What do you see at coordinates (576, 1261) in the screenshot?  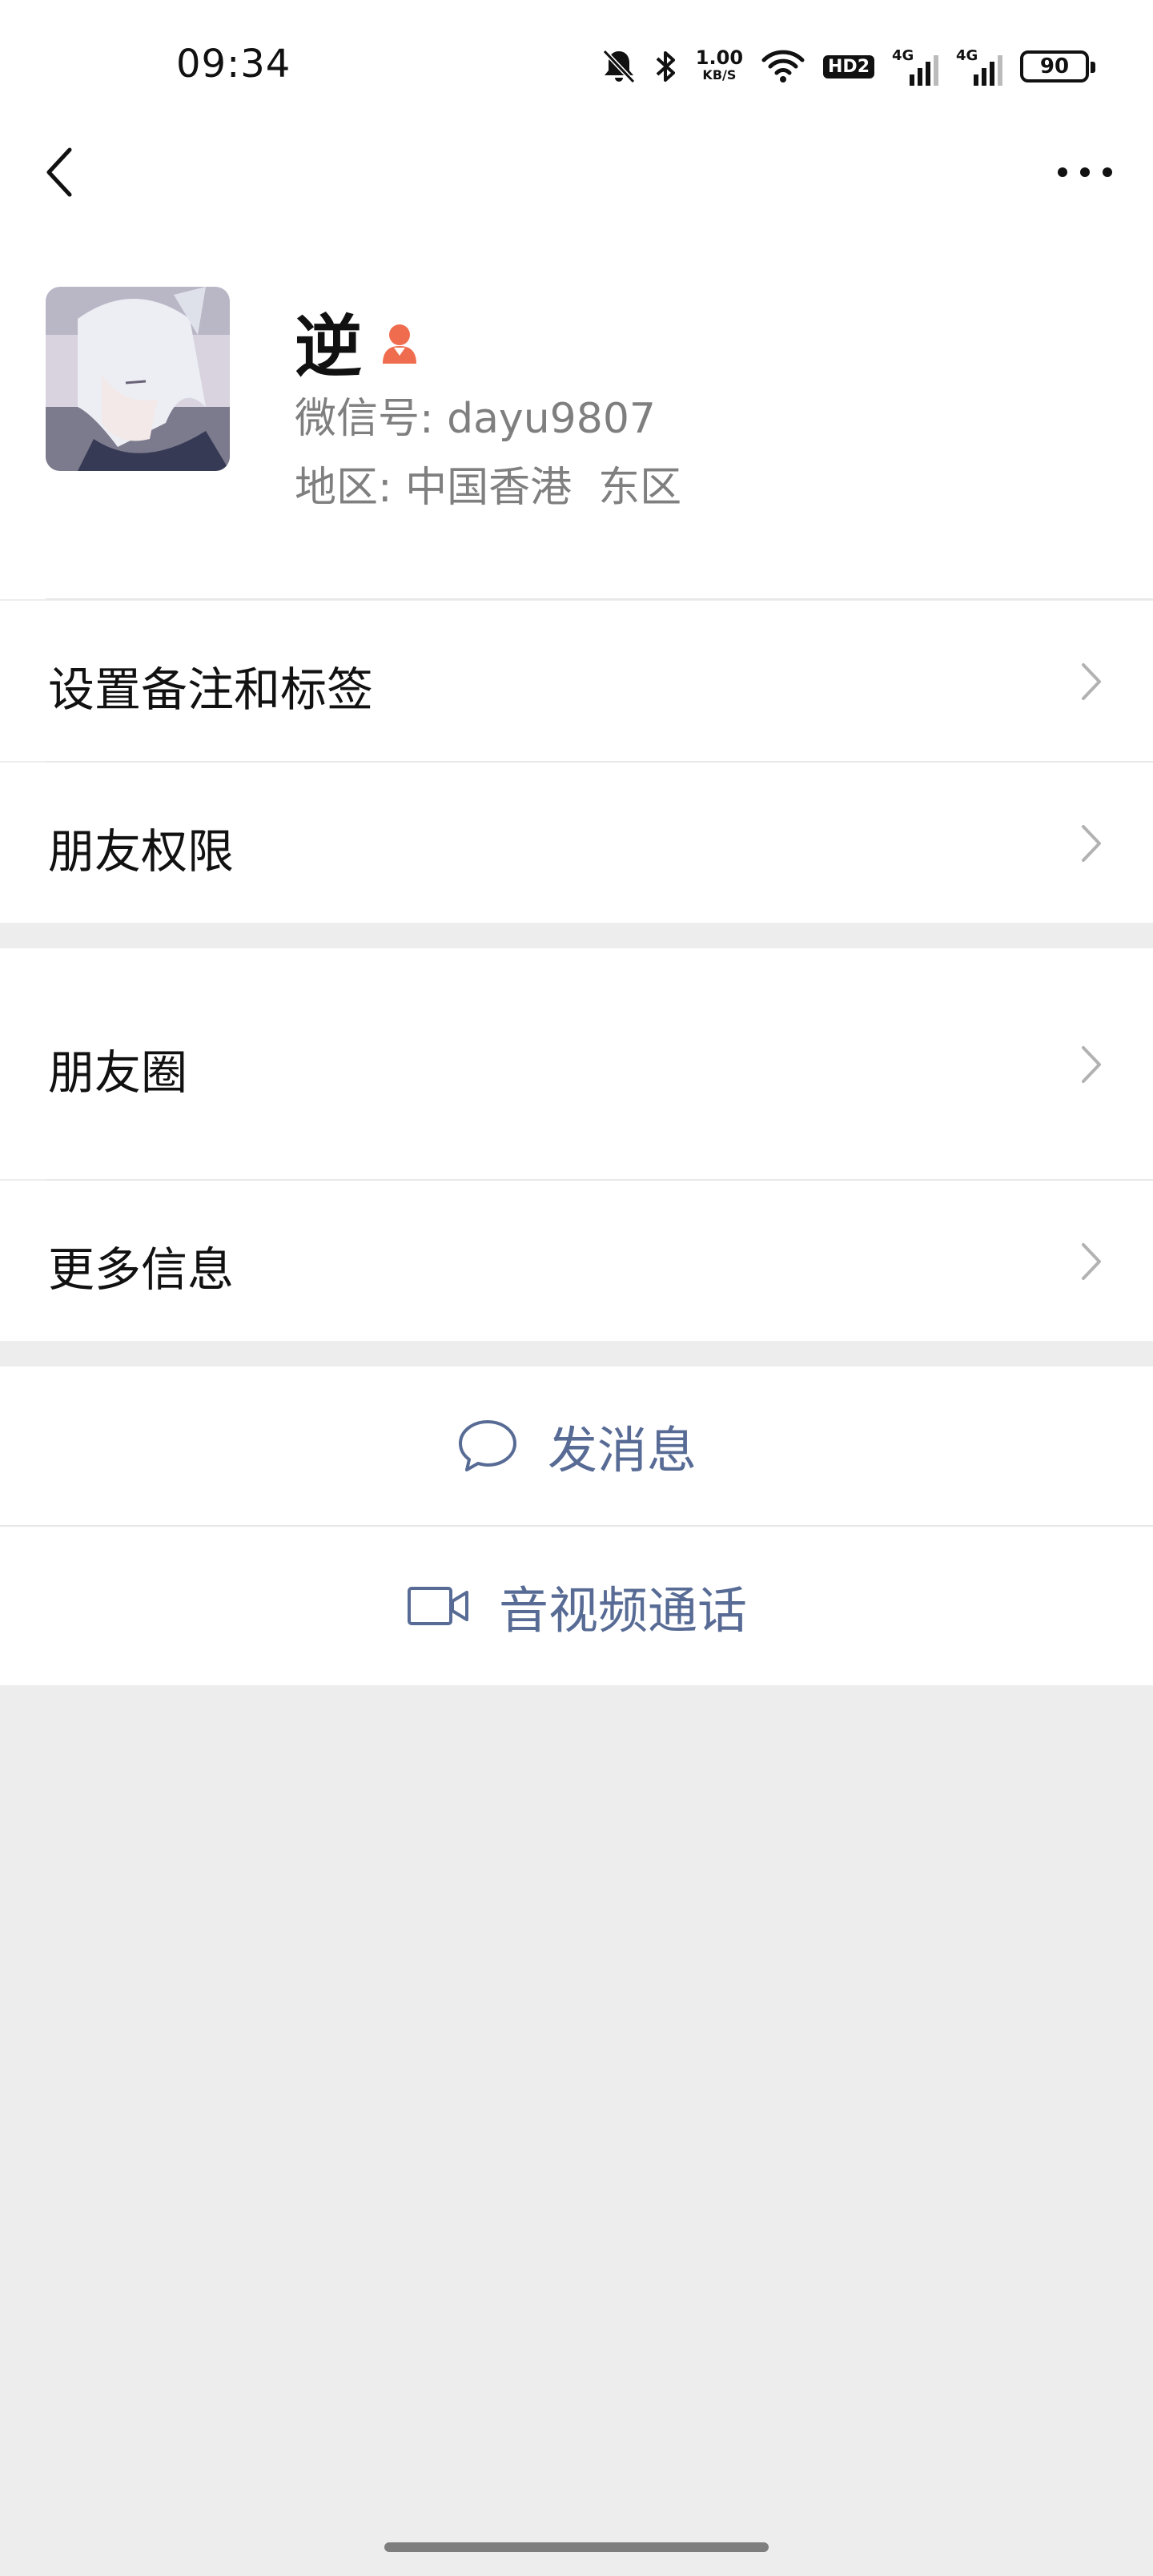 I see `cell-more-info: 更多信息` at bounding box center [576, 1261].